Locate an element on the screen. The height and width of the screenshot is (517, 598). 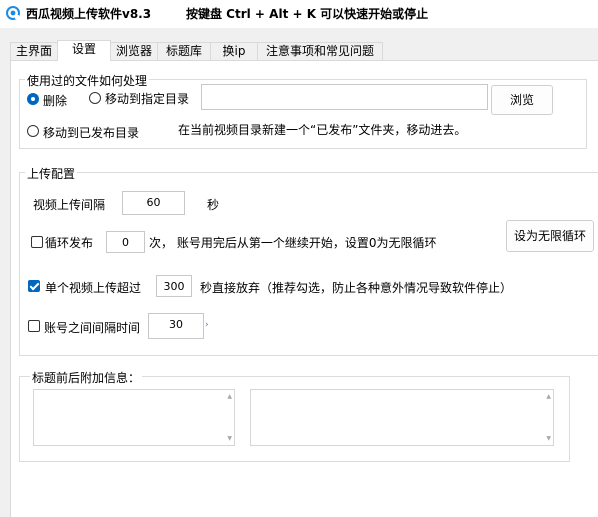
chevron-right-icon: › is located at coordinates (207, 325).